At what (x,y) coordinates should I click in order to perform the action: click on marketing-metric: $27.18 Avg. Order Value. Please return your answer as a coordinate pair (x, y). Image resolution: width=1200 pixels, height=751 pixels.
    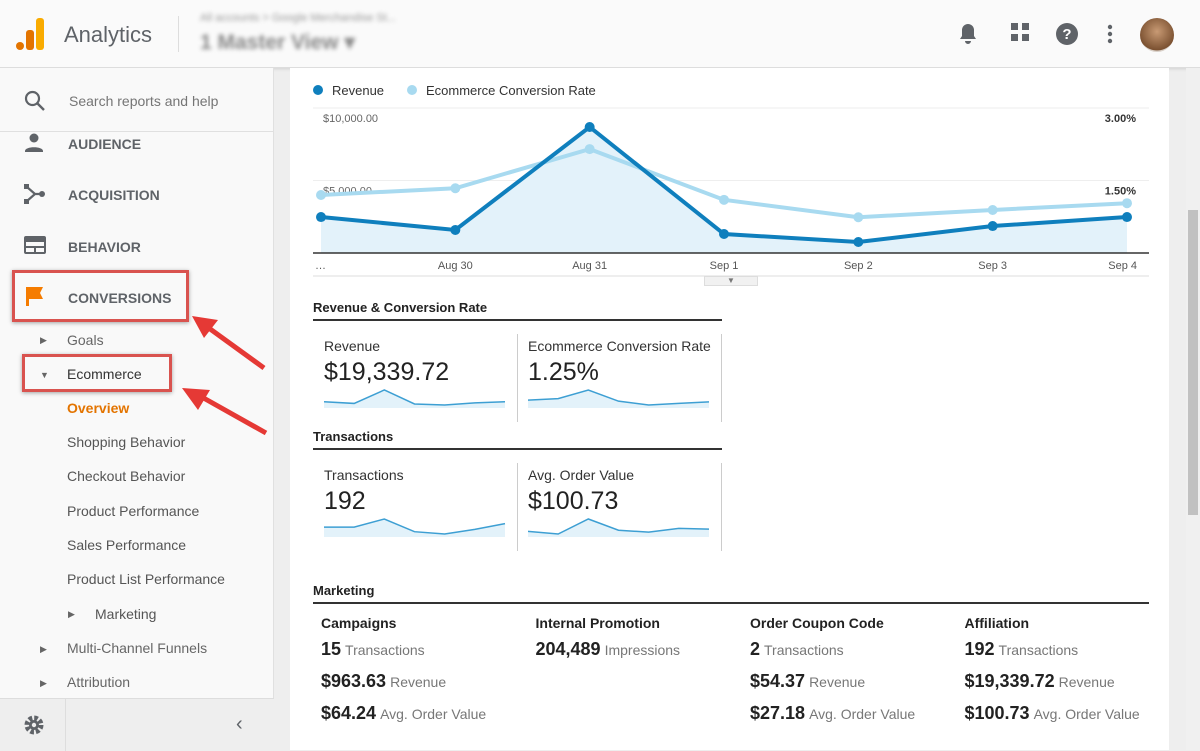
    Looking at the image, I should click on (855, 719).